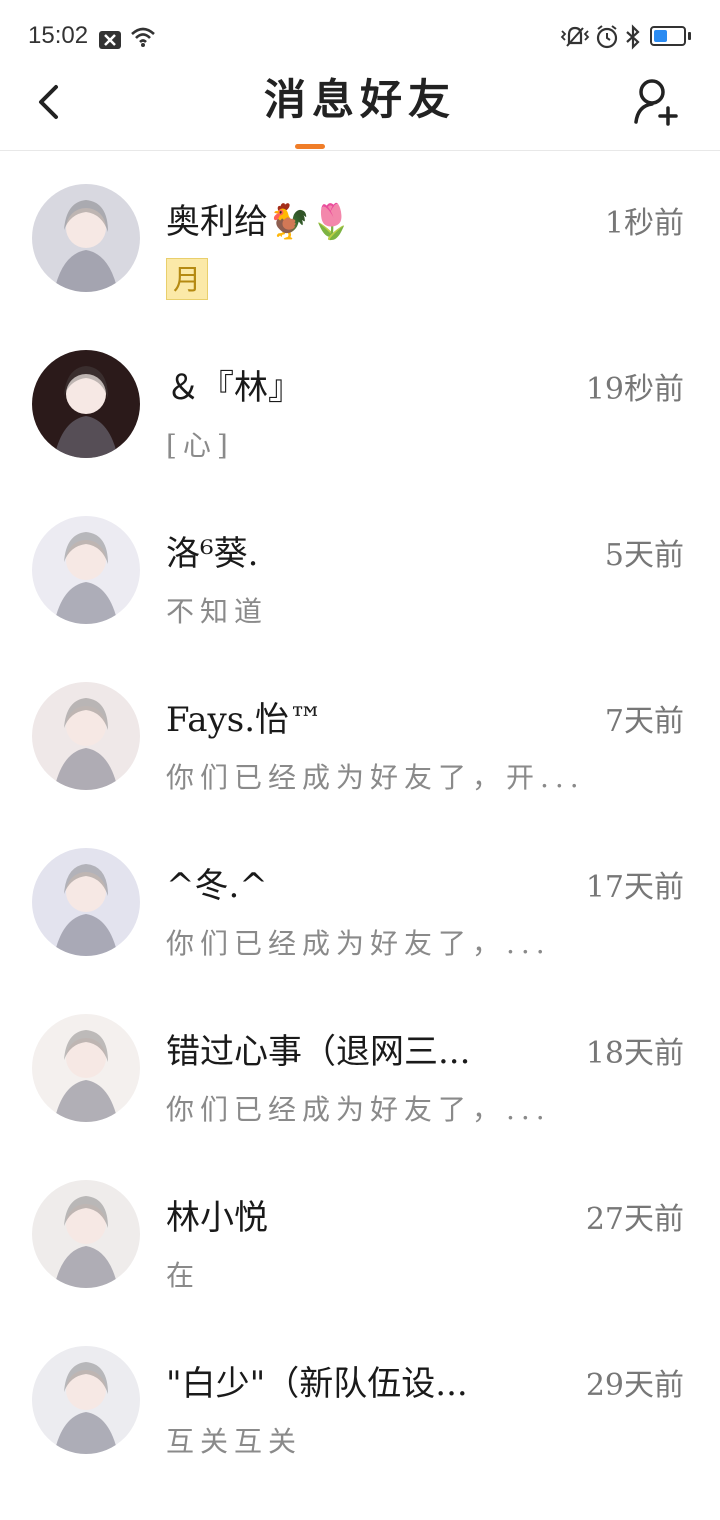 The height and width of the screenshot is (1520, 720). What do you see at coordinates (58, 35) in the screenshot?
I see `status-time: 15:02` at bounding box center [58, 35].